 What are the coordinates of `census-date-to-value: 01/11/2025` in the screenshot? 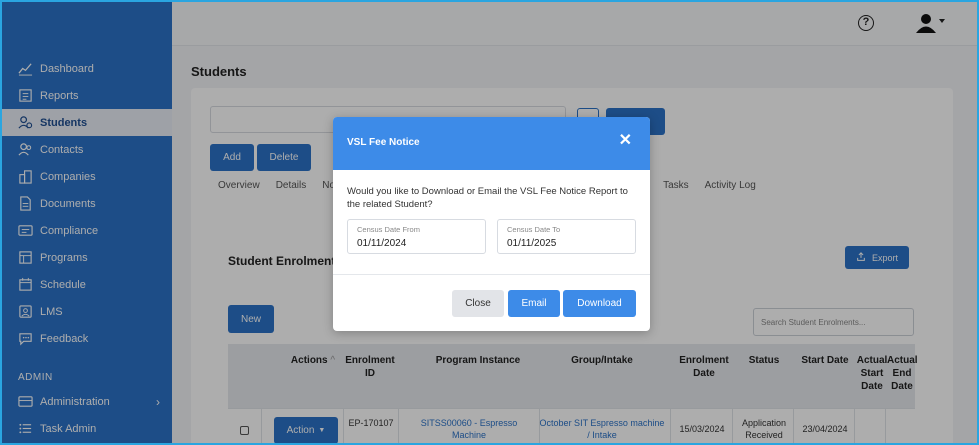 It's located at (531, 243).